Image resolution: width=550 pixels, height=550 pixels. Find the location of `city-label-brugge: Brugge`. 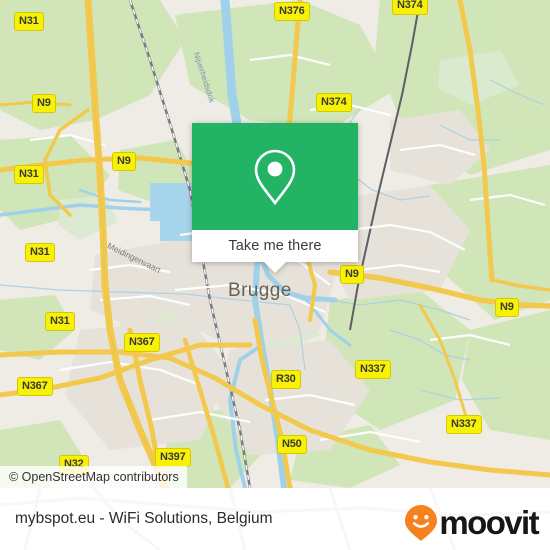

city-label-brugge: Brugge is located at coordinates (260, 290).